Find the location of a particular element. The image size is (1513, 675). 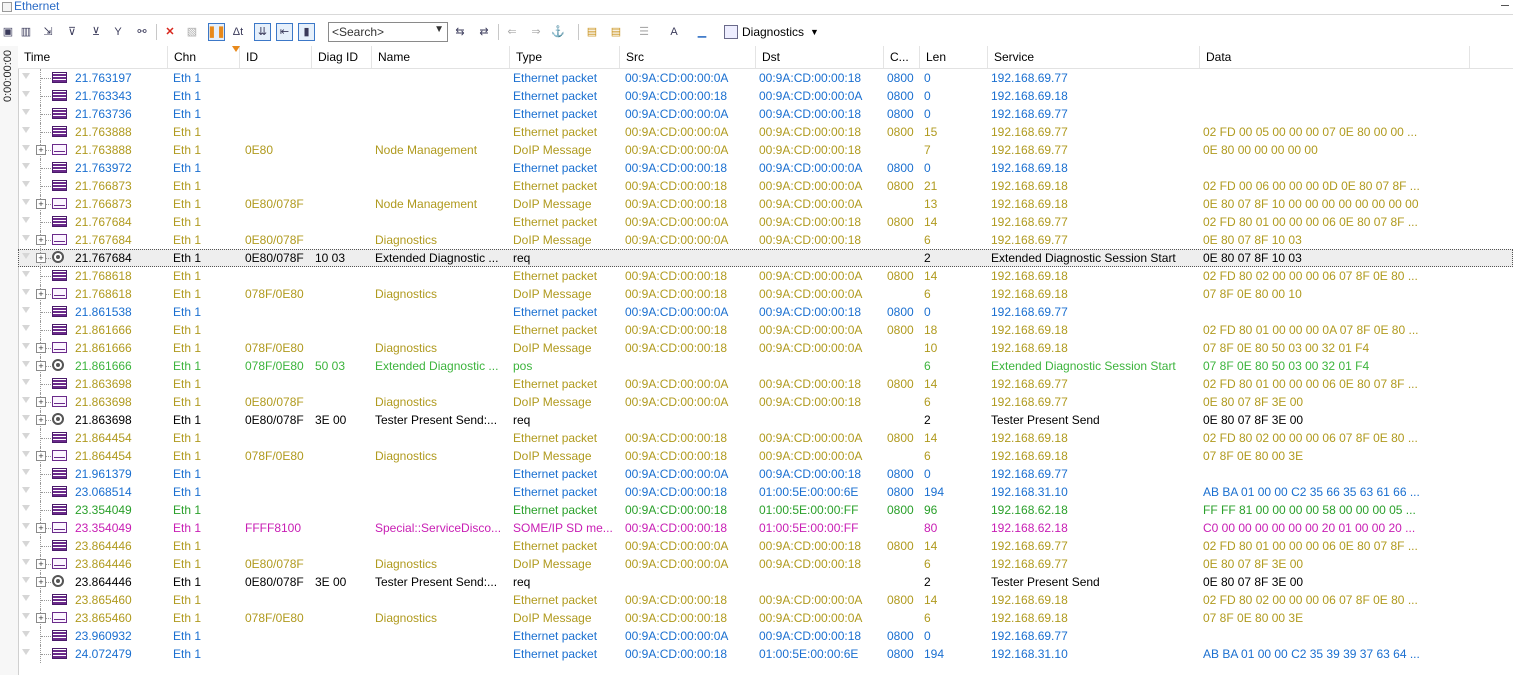

bookmark-icon: ⚓ is located at coordinates (558, 32).